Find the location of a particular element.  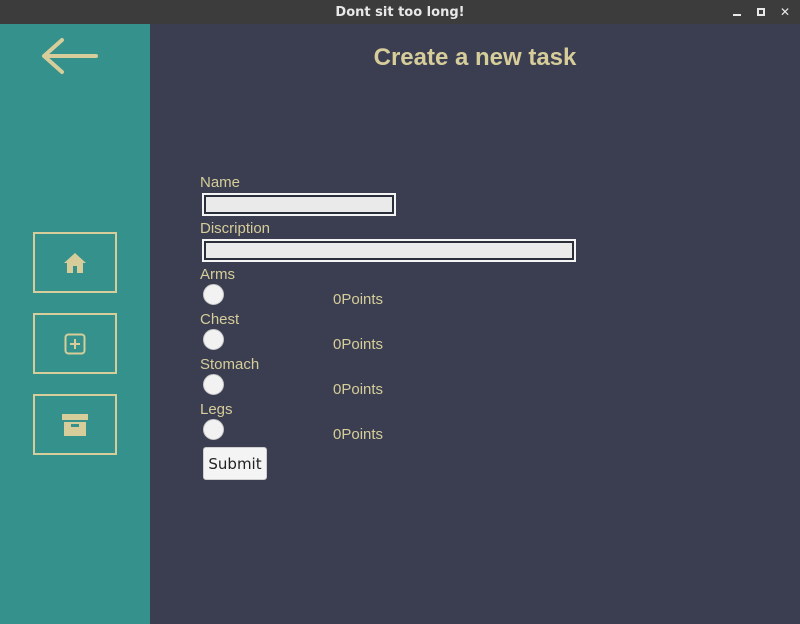

home-icon is located at coordinates (75, 262).